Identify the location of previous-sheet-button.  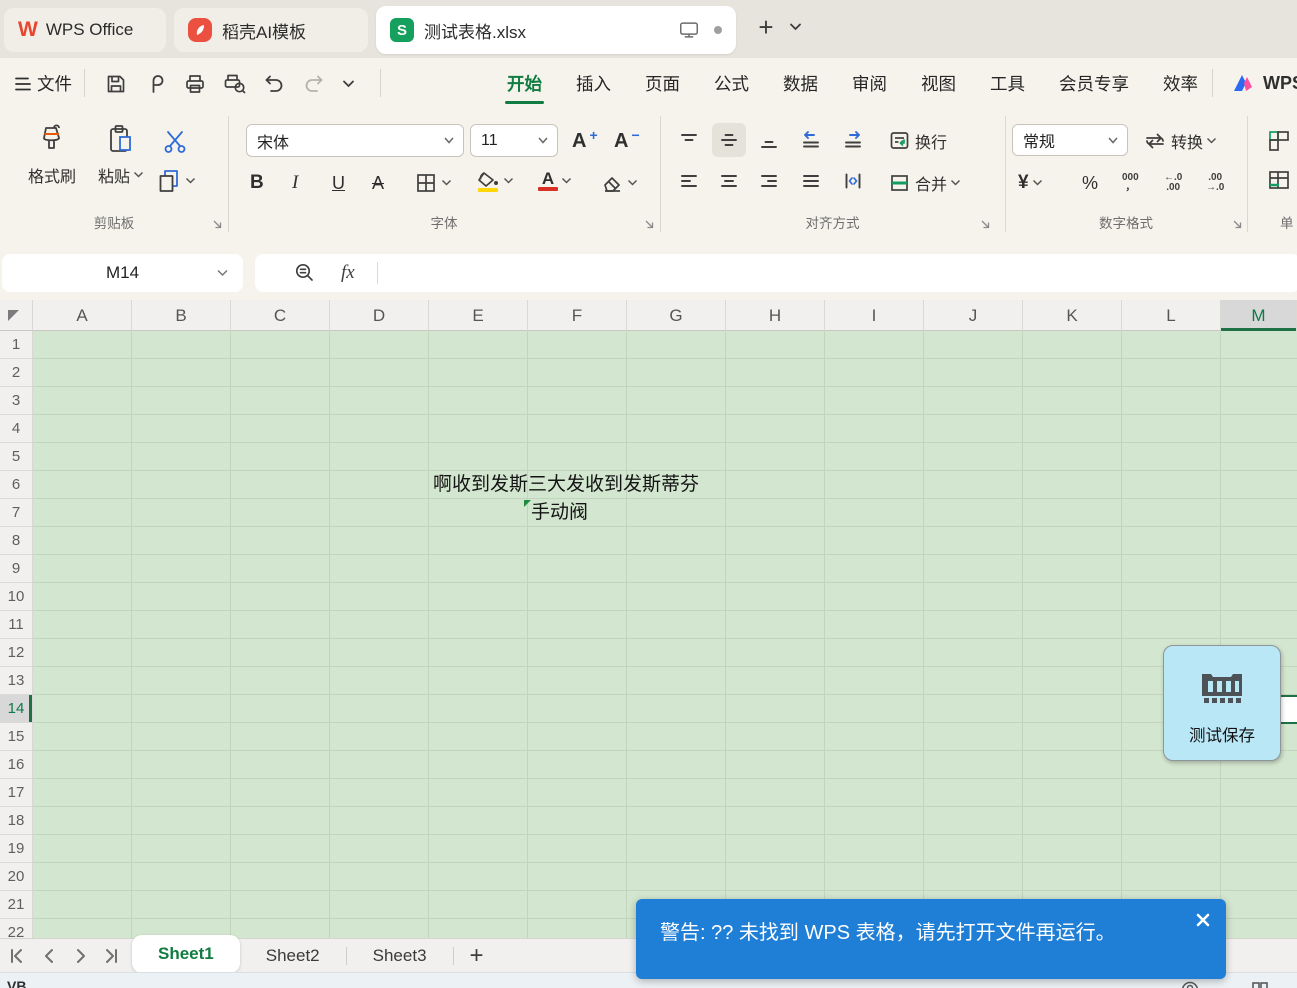
(49, 956).